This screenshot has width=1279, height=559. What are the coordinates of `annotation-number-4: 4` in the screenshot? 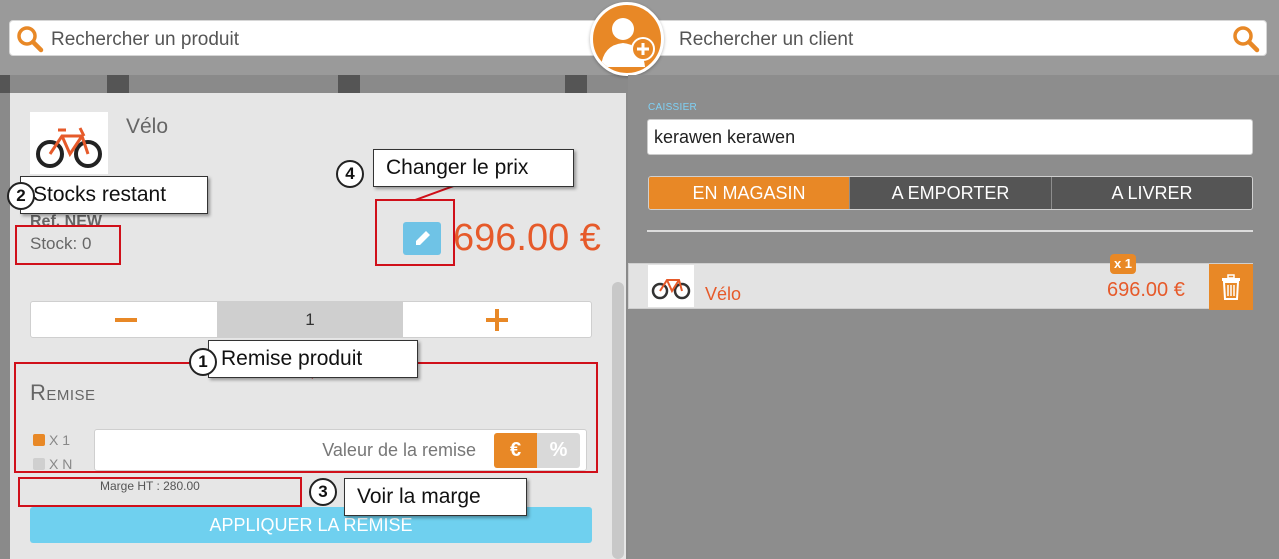 It's located at (350, 174).